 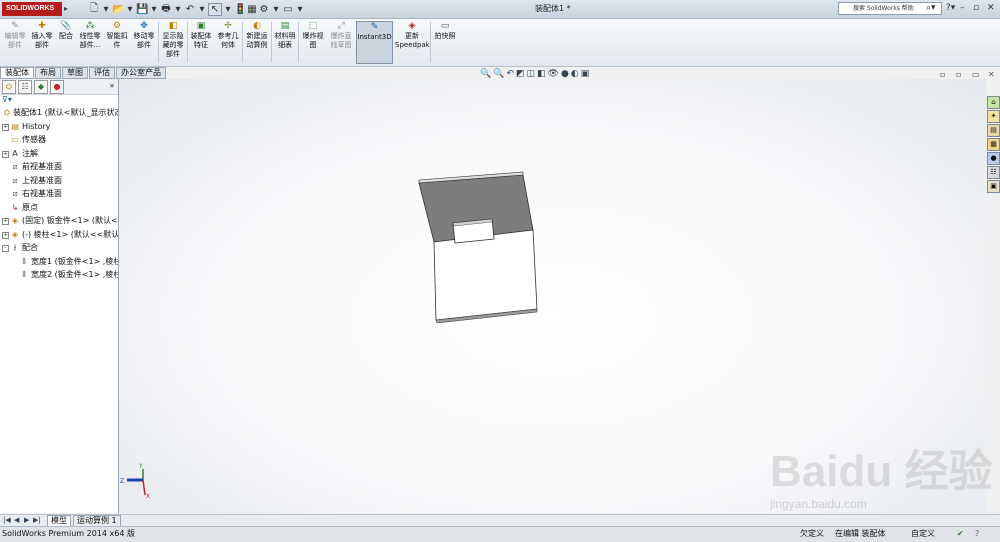 What do you see at coordinates (59, 127) in the screenshot?
I see `tree-item-history: + ▤ History` at bounding box center [59, 127].